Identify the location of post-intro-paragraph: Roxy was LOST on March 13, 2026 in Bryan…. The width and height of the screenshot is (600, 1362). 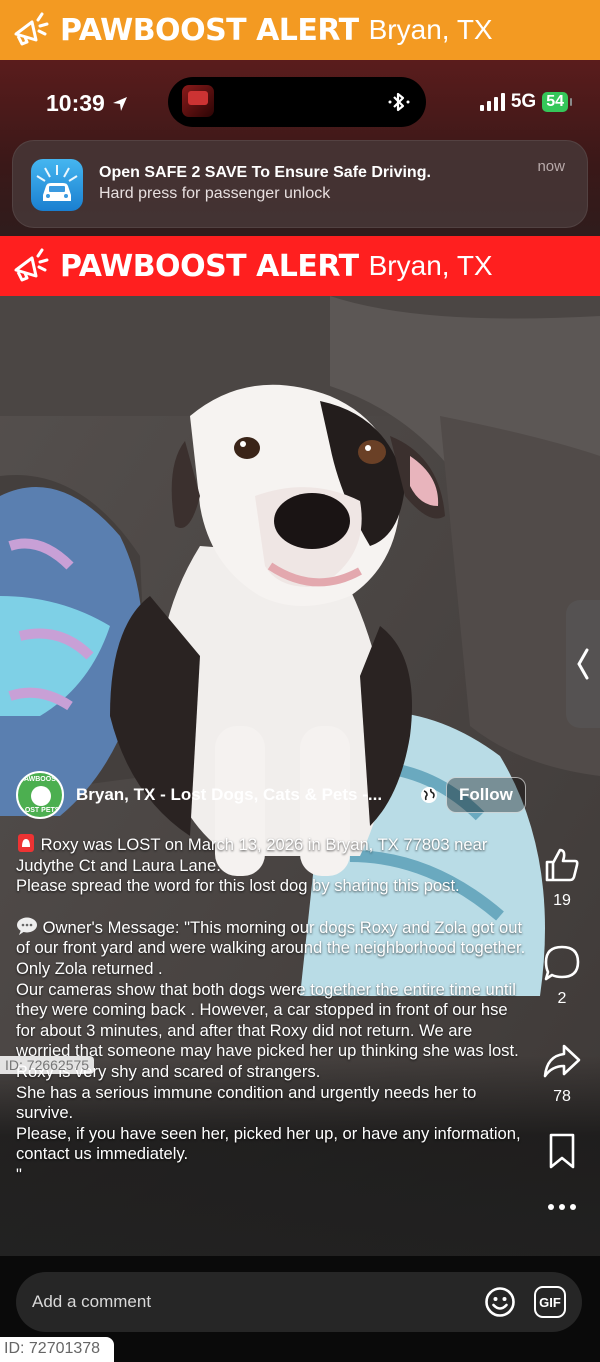
(272, 865).